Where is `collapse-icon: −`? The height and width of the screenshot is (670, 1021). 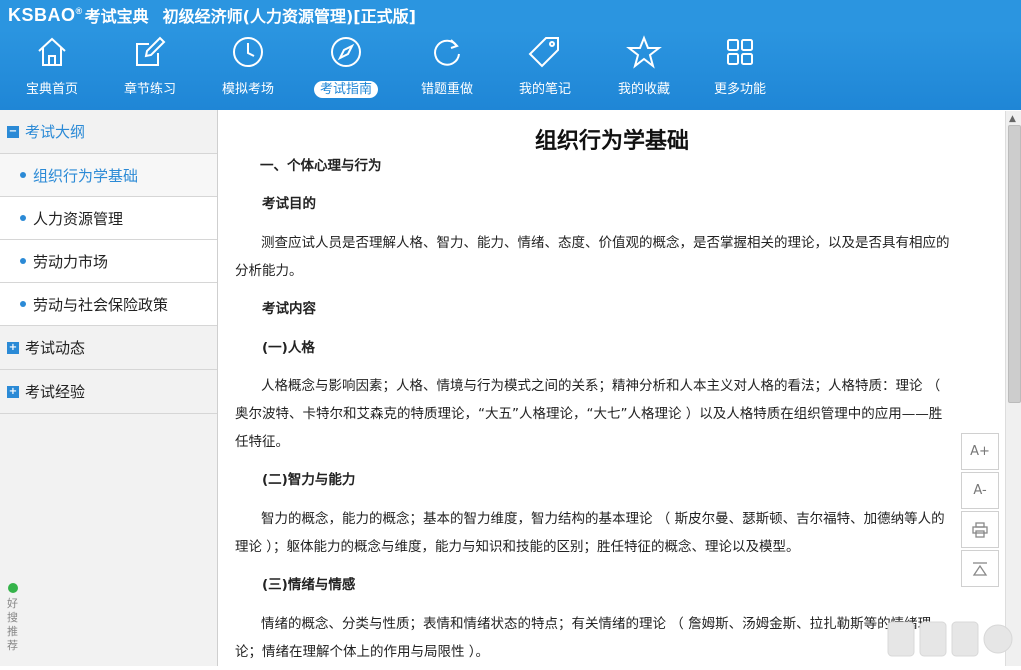
collapse-icon: − is located at coordinates (13, 131).